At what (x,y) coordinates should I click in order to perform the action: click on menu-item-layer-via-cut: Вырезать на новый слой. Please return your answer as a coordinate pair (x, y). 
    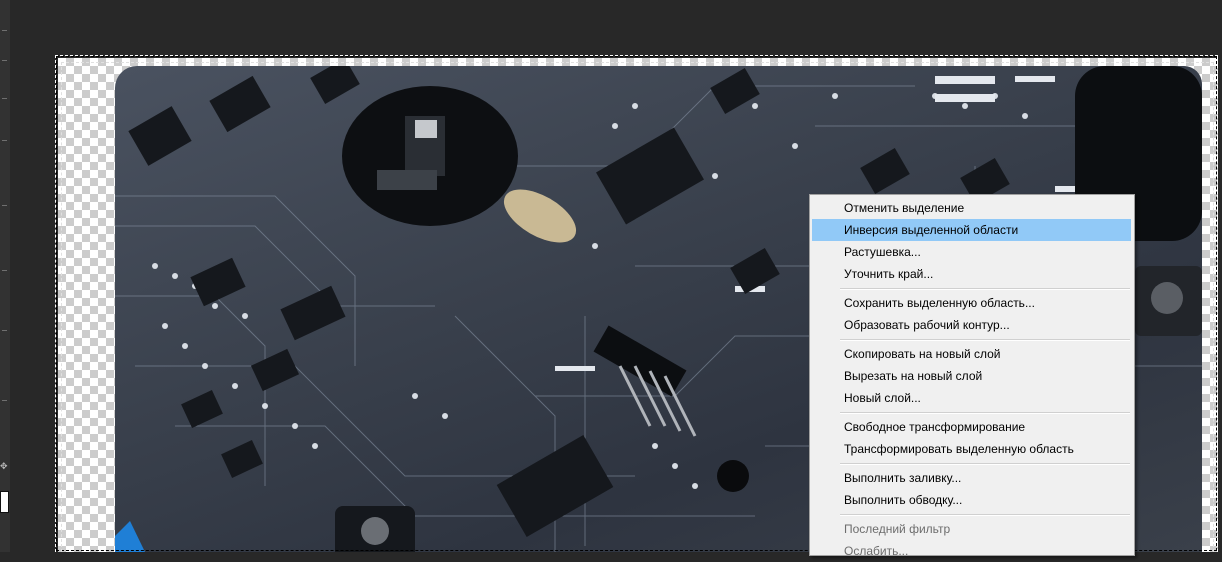
    Looking at the image, I should click on (971, 376).